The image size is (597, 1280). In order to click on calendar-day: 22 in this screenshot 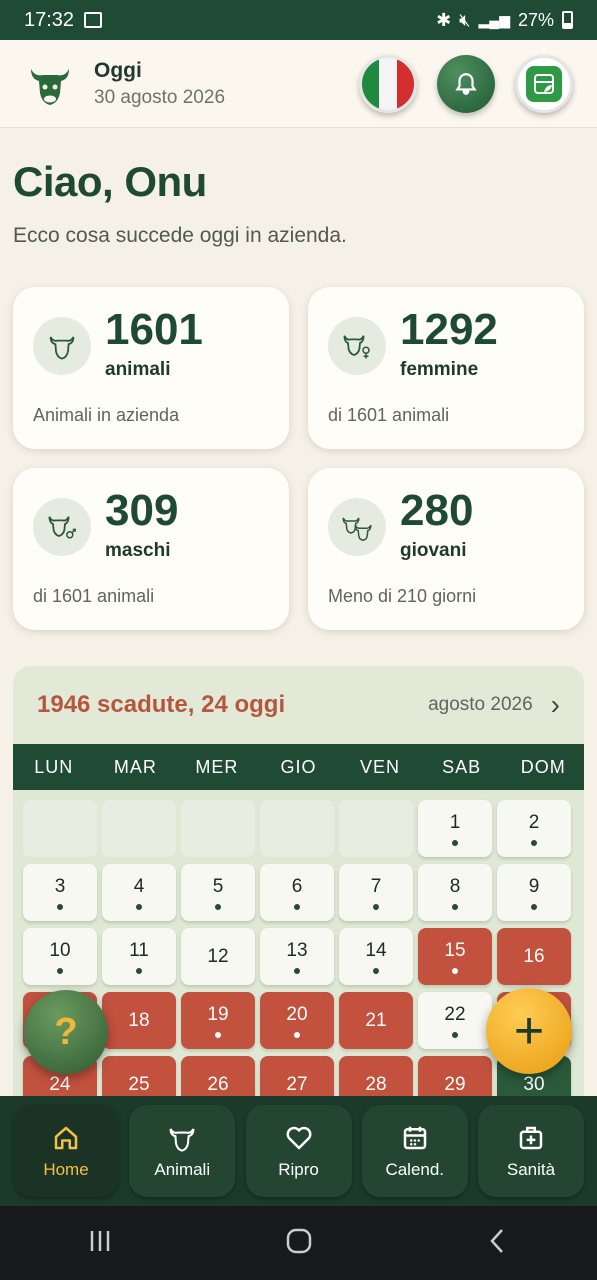, I will do `click(455, 1020)`.